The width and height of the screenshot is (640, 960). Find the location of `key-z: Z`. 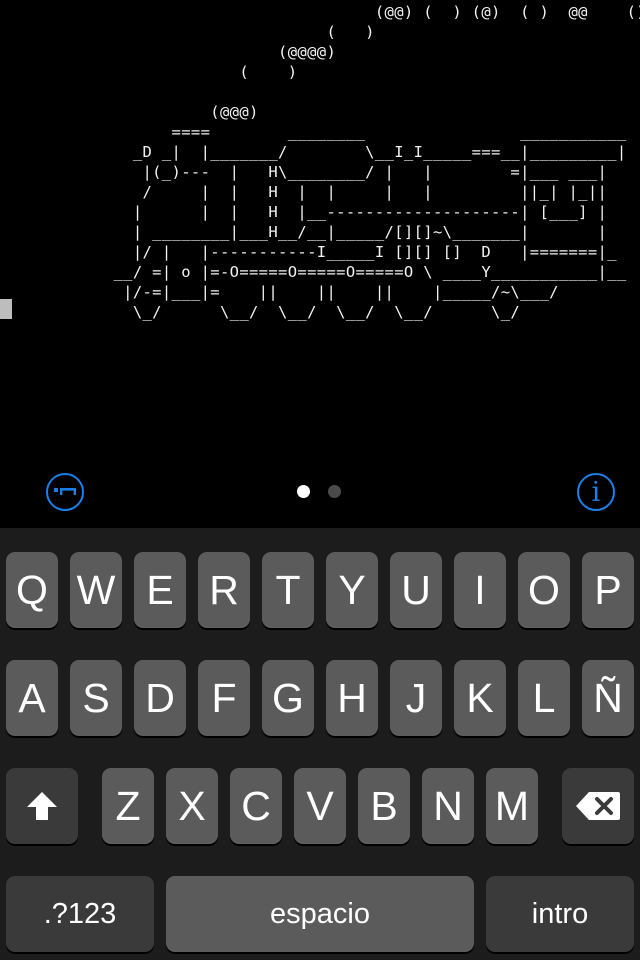

key-z: Z is located at coordinates (128, 806).